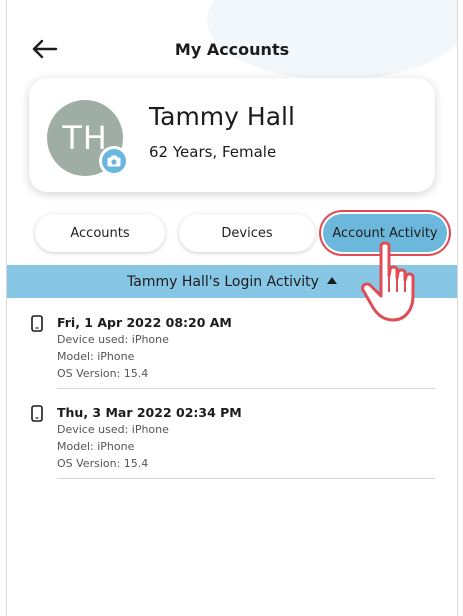  I want to click on tab-label: Devices, so click(247, 233).